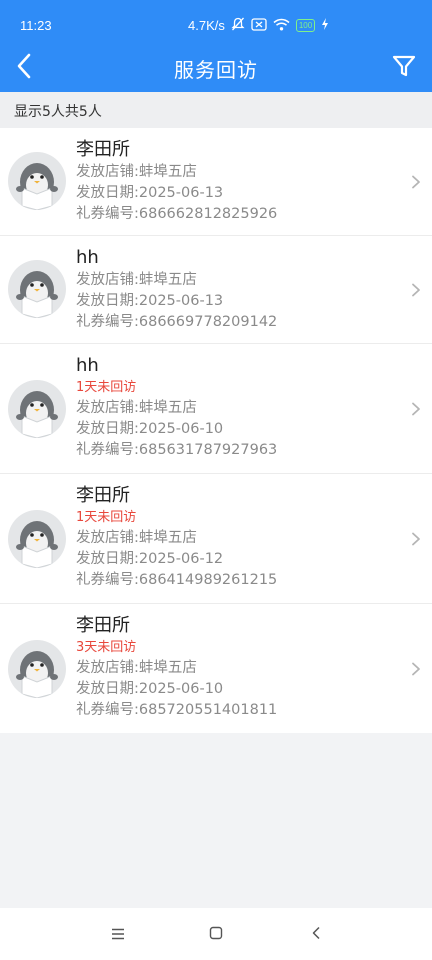 This screenshot has height=960, width=432. I want to click on filter-button, so click(404, 68).